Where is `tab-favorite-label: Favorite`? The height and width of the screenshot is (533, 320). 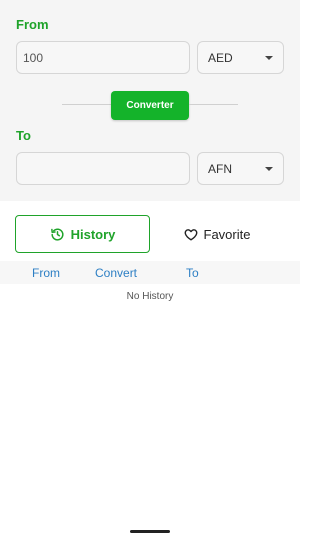 tab-favorite-label: Favorite is located at coordinates (227, 234).